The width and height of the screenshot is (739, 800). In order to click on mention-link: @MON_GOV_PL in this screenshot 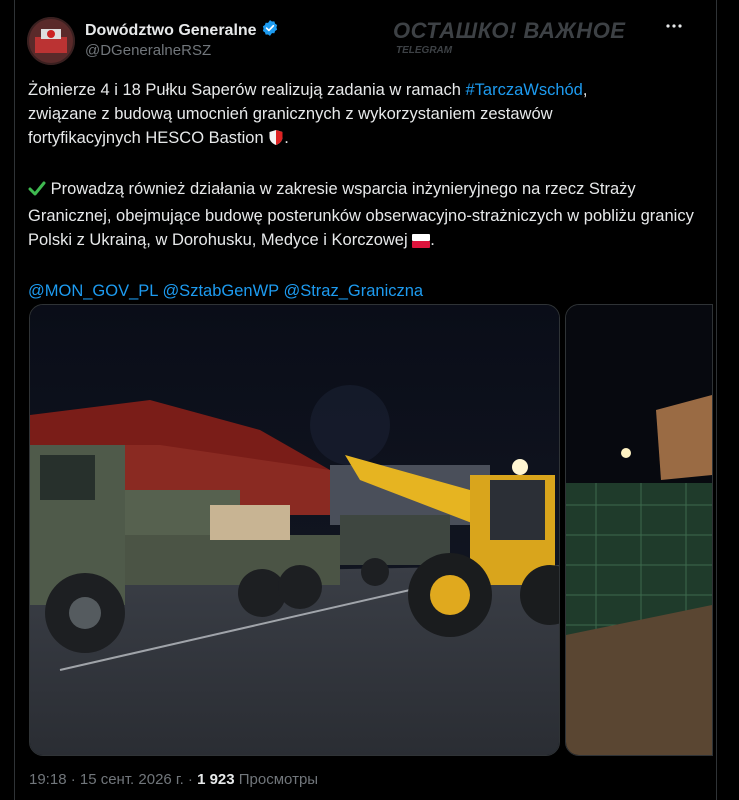, I will do `click(93, 291)`.